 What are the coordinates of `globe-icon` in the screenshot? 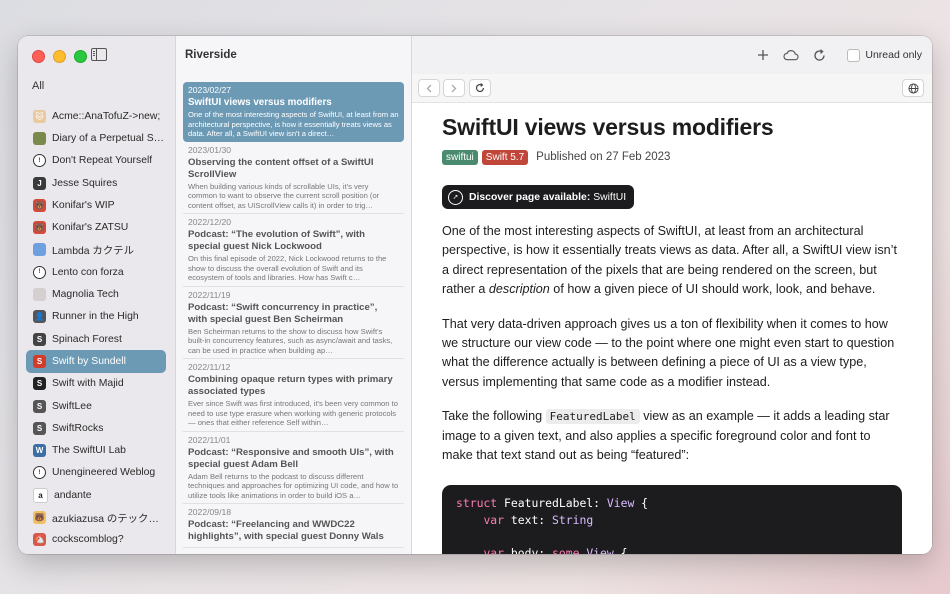 It's located at (913, 88).